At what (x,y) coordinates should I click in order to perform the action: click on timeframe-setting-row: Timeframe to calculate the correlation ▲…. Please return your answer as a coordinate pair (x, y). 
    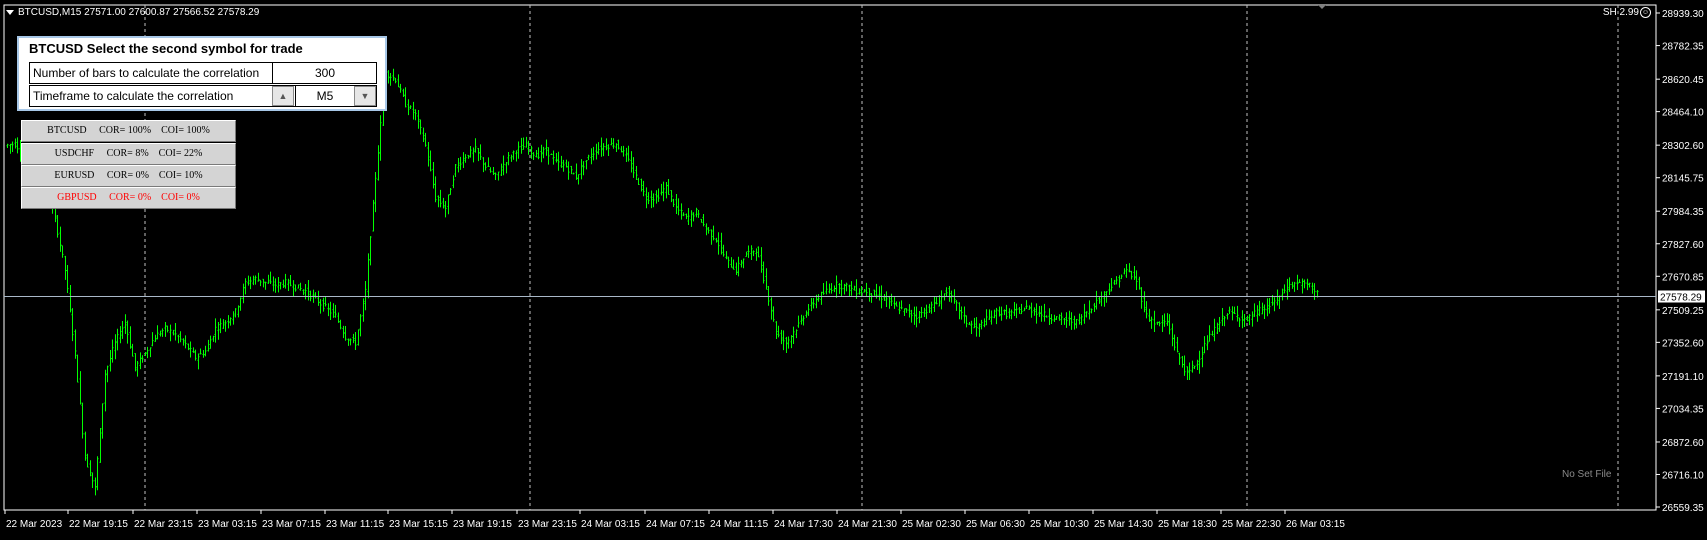
    Looking at the image, I should click on (203, 96).